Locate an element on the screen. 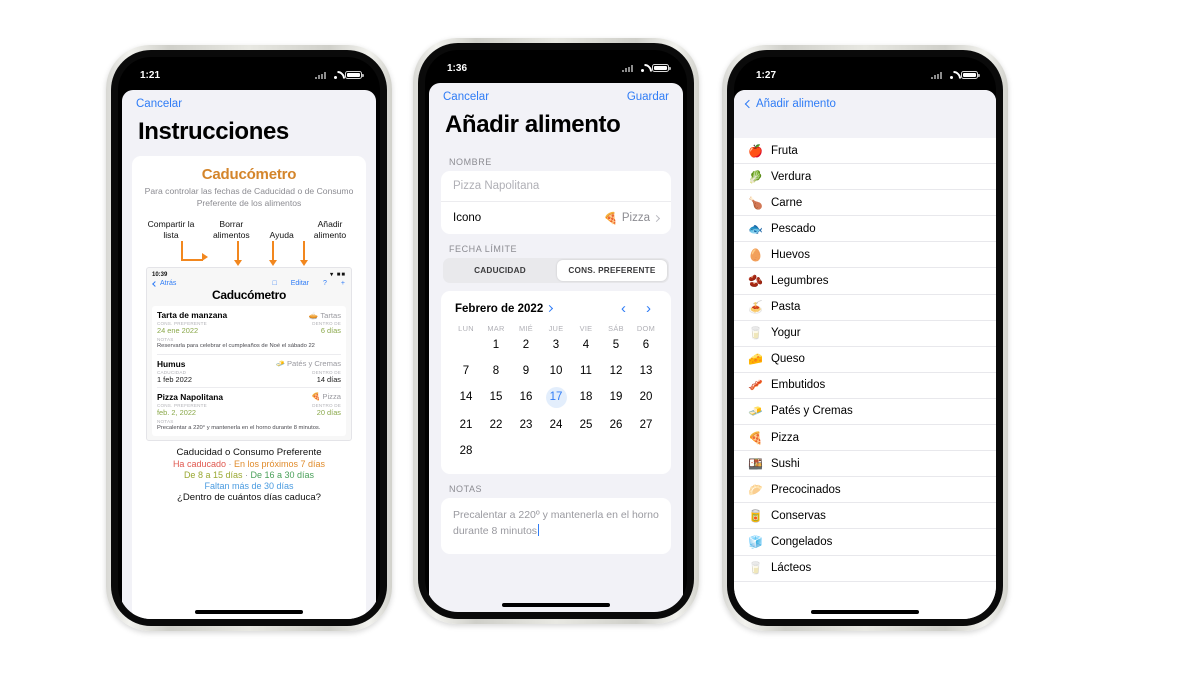 This screenshot has height=675, width=1200. calendar-day: 24 is located at coordinates (556, 425).